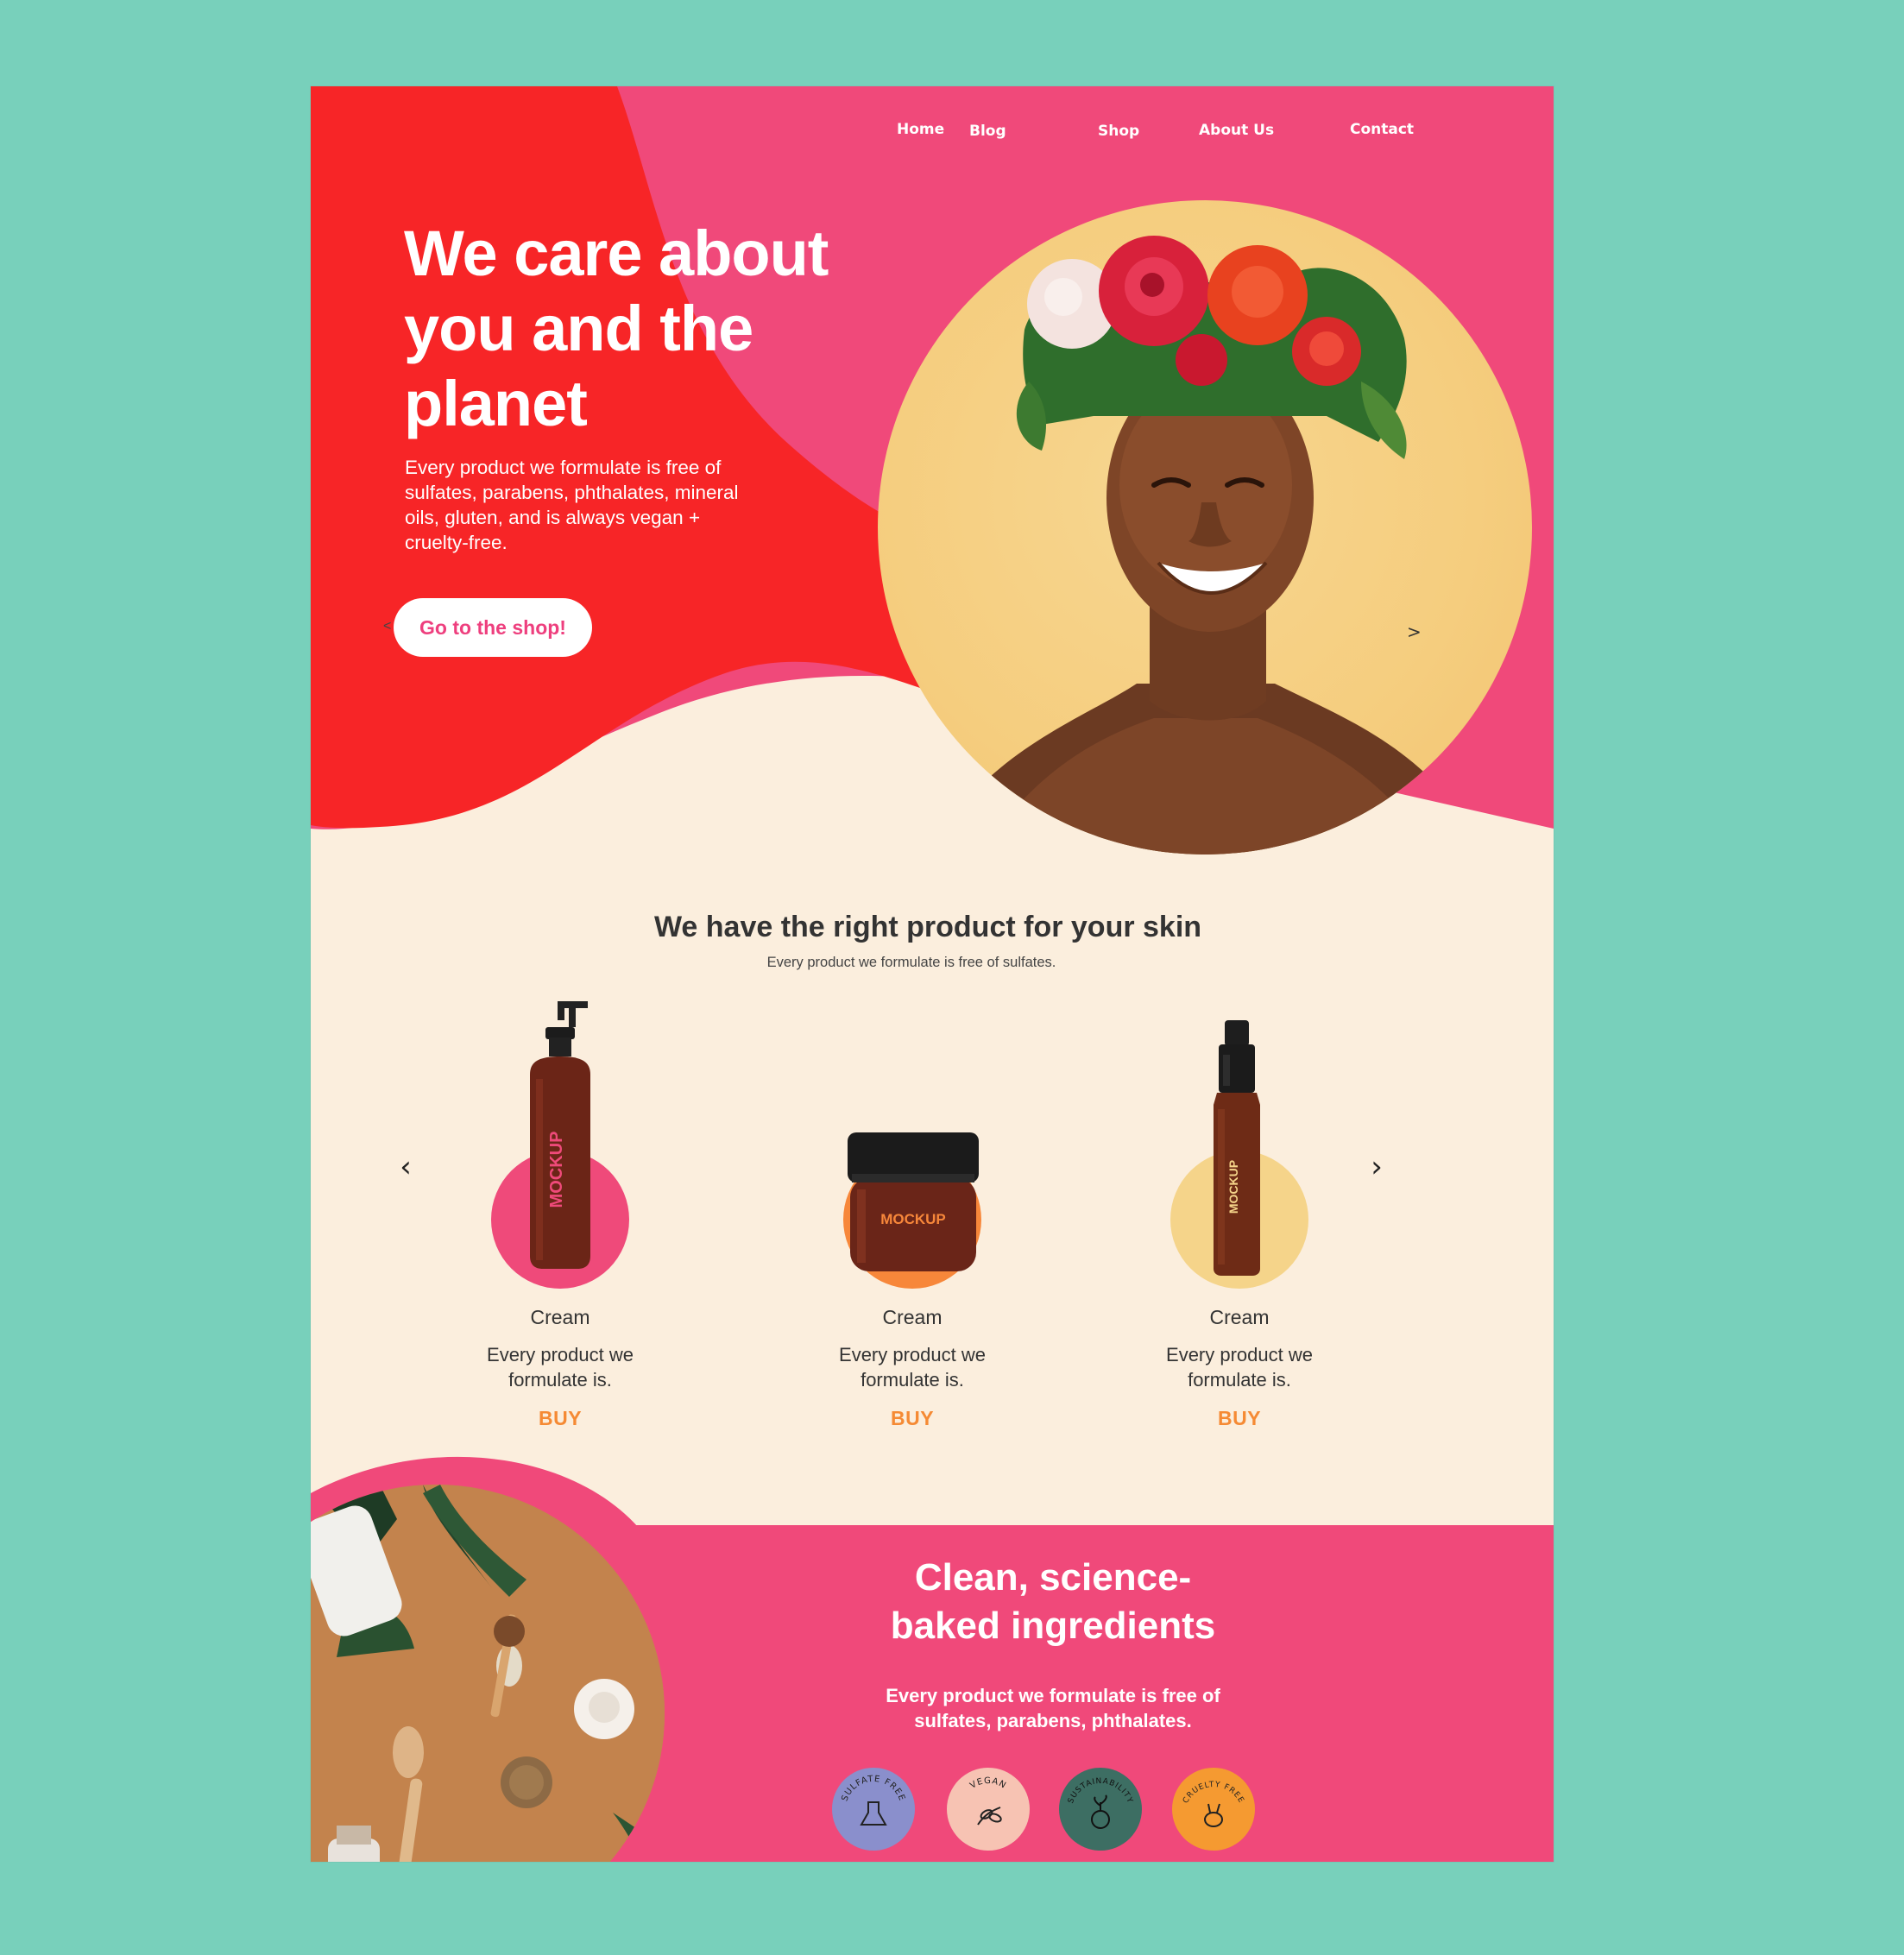 The image size is (1904, 1955). I want to click on svg-text: CRUELTY FREE, so click(1213, 1793).